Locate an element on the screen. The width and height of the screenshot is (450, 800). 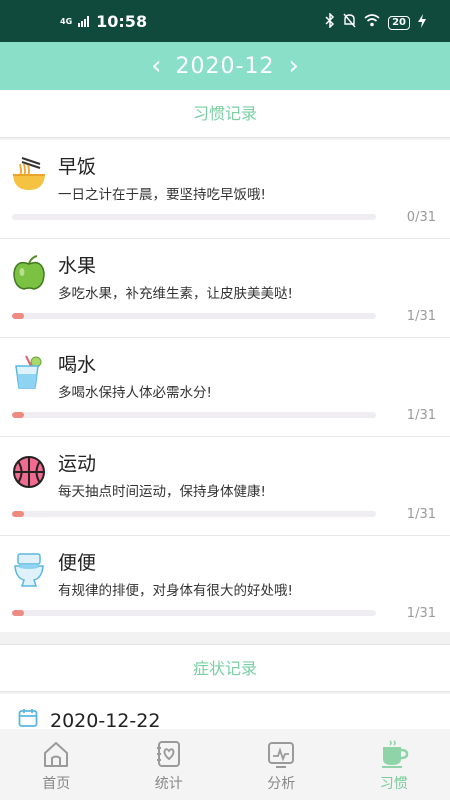
tab-label: 分析 is located at coordinates (281, 784).